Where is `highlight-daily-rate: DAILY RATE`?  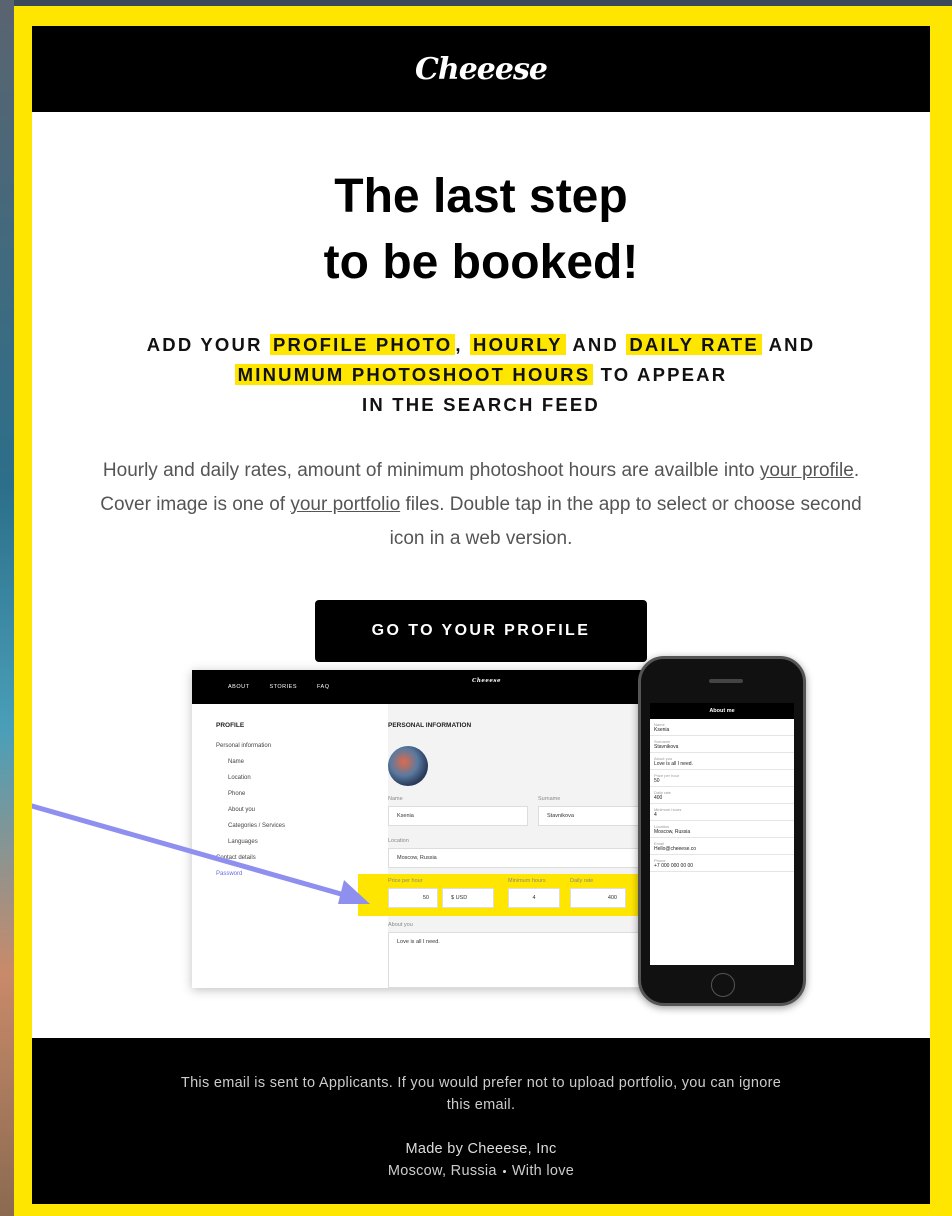
highlight-daily-rate: DAILY RATE is located at coordinates (694, 344).